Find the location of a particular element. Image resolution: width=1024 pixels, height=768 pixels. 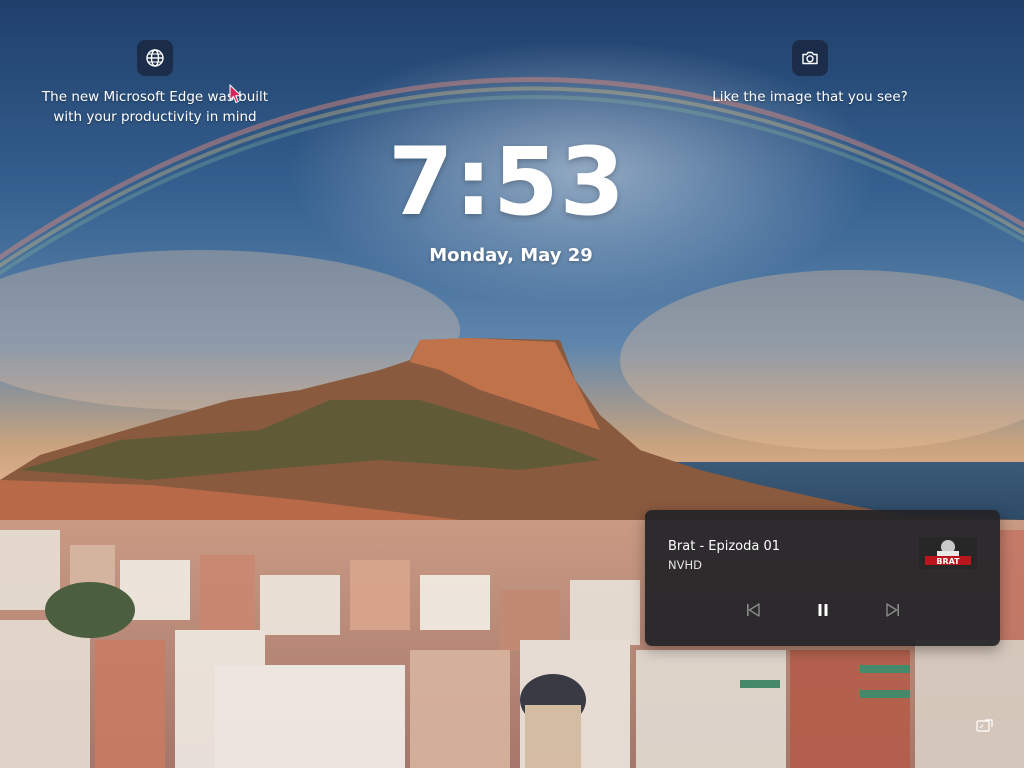

mouse-cursor is located at coordinates (236, 95).